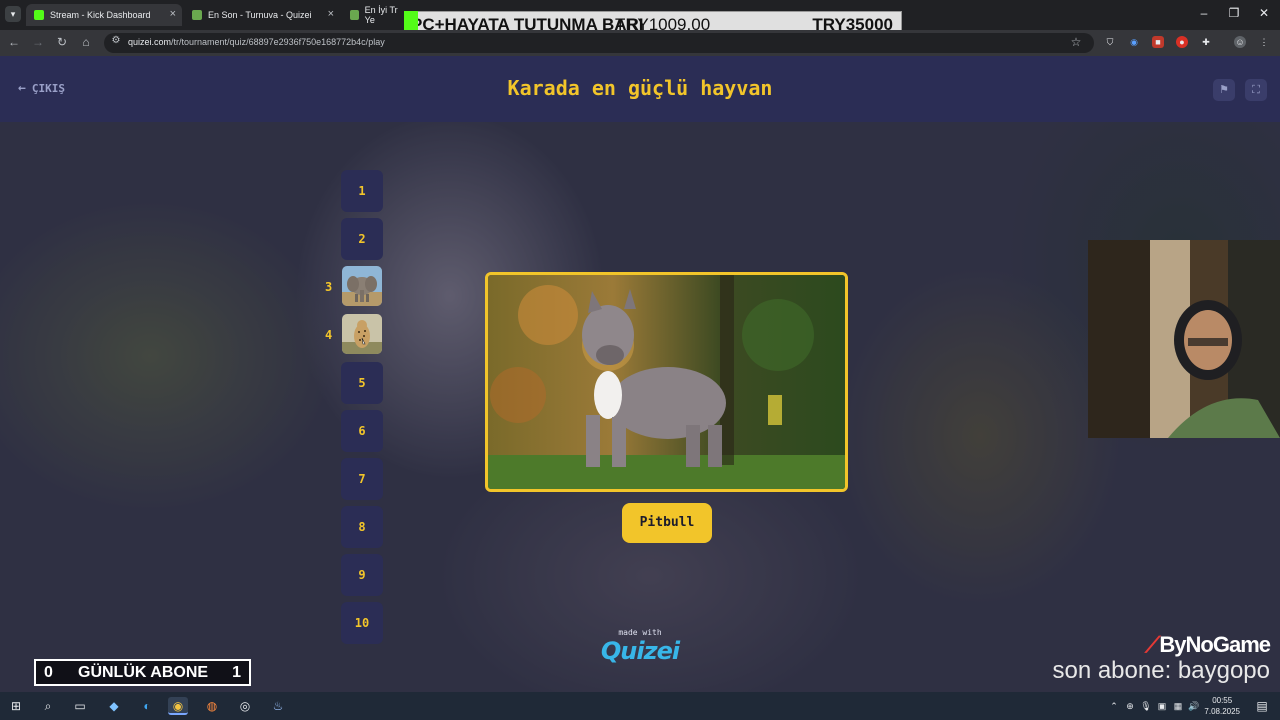 Image resolution: width=1280 pixels, height=720 pixels. Describe the element at coordinates (1076, 42) in the screenshot. I see `bookmark-star-icon: ☆` at that location.